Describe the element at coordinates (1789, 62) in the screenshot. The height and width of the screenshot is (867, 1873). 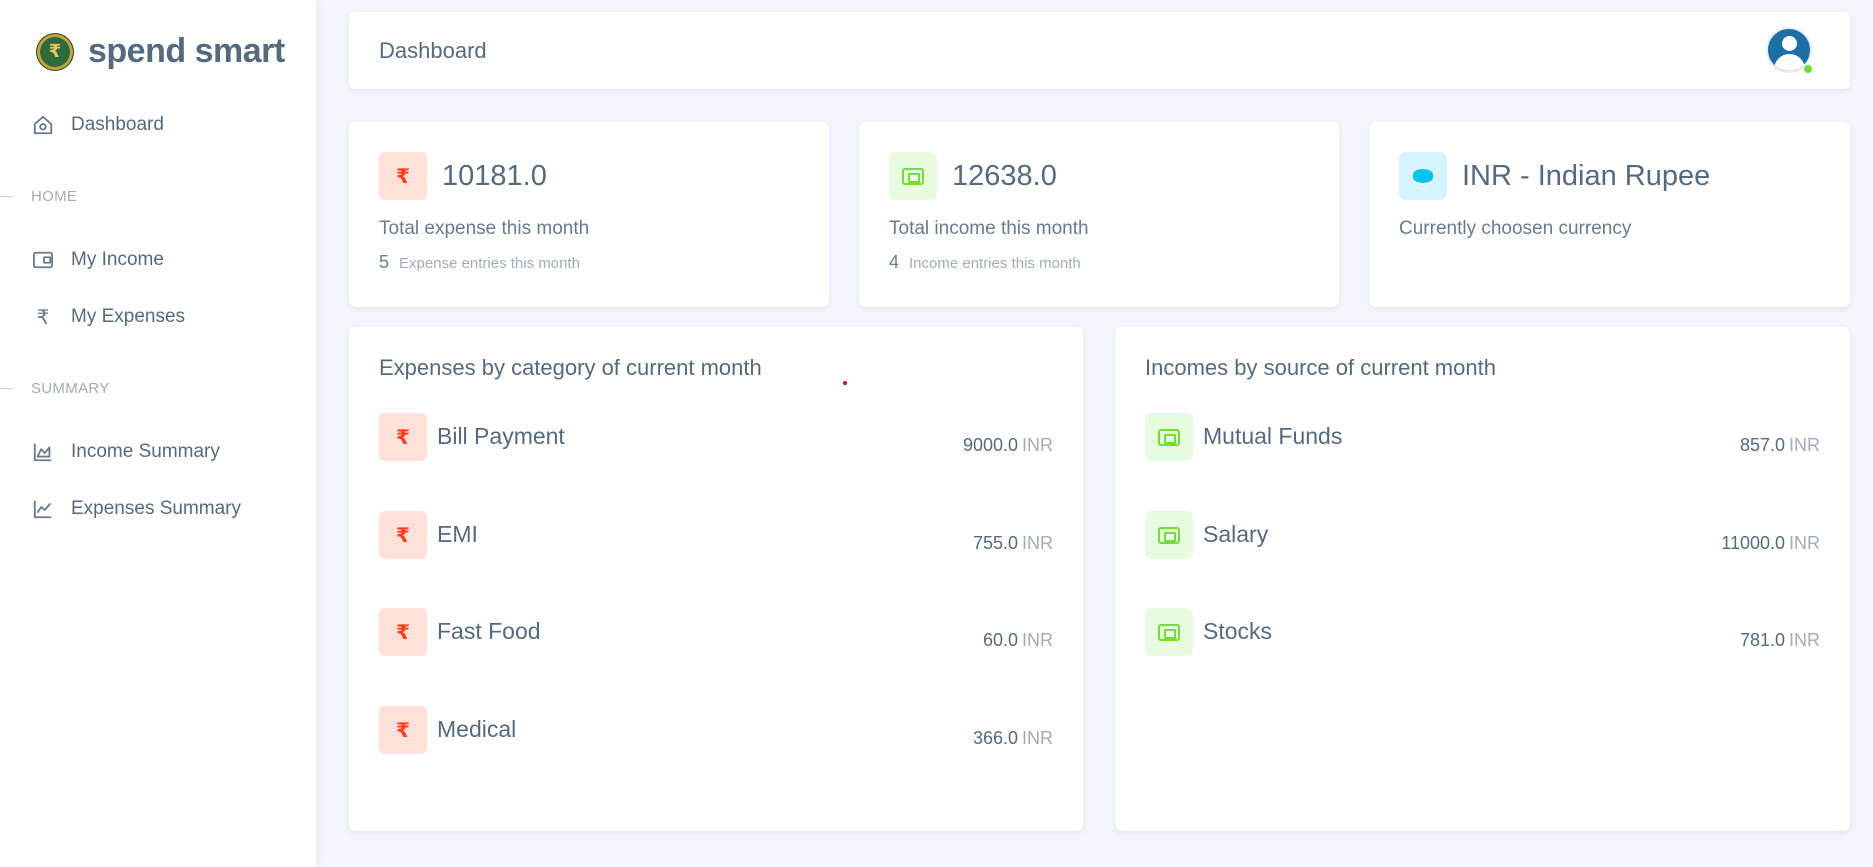
I see `avatar-body` at that location.